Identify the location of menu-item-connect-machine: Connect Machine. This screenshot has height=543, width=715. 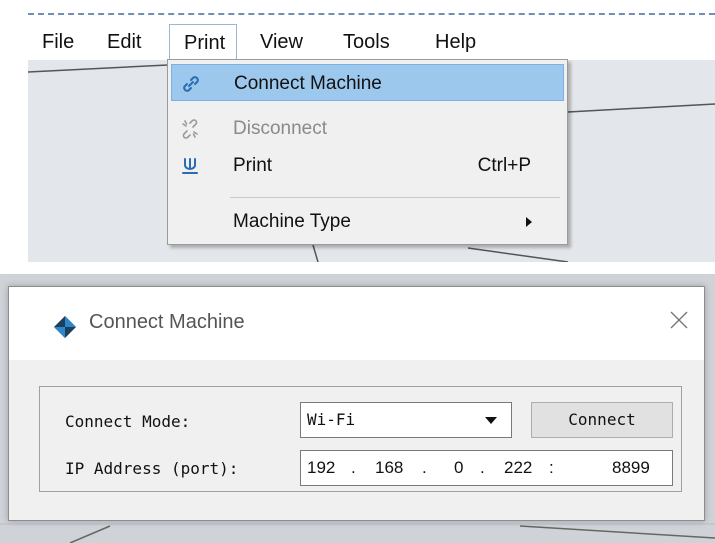
(367, 82).